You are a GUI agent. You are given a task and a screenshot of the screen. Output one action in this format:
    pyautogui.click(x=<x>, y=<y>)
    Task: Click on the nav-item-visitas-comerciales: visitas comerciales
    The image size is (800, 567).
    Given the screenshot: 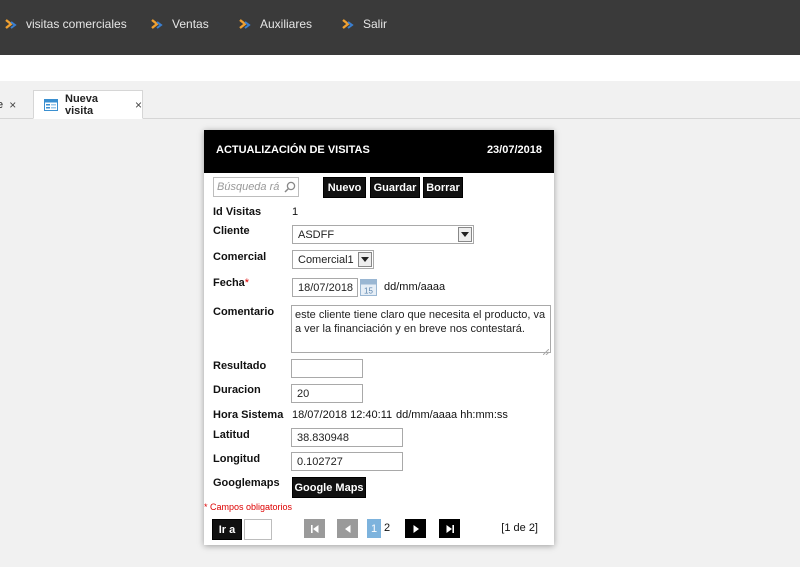 What is the action you would take?
    pyautogui.click(x=65, y=24)
    